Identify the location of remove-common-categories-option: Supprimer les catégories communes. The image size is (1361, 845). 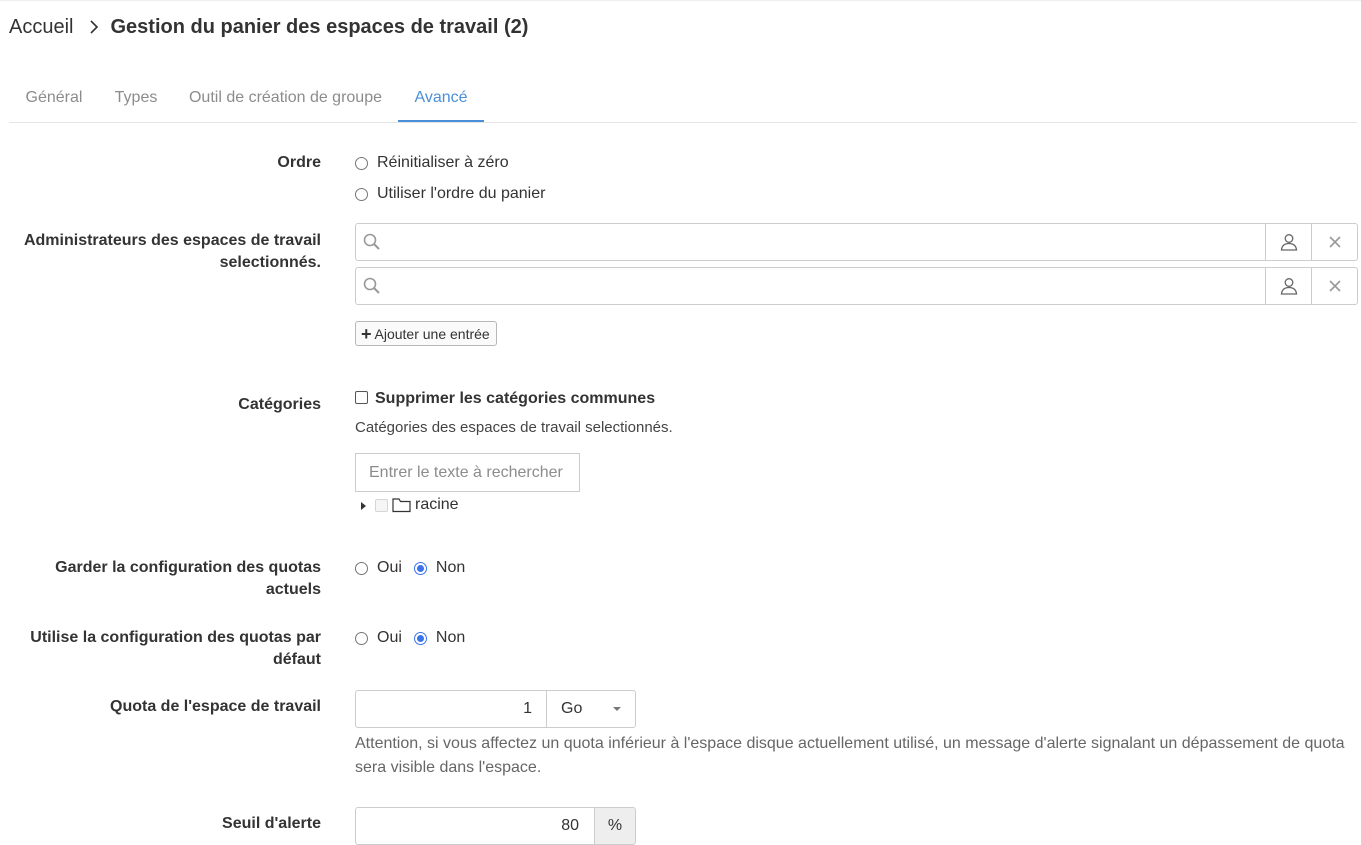
(505, 399).